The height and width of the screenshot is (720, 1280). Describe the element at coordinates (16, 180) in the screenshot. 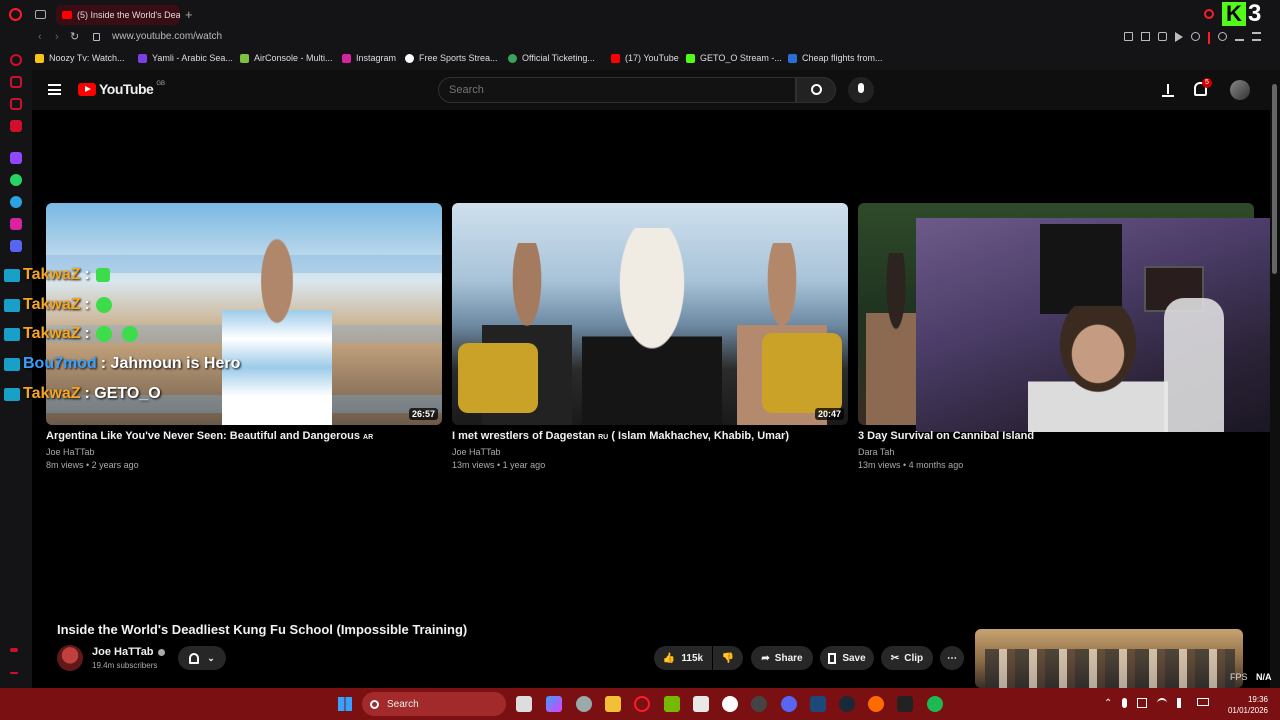

I see `whatsapp-icon` at that location.